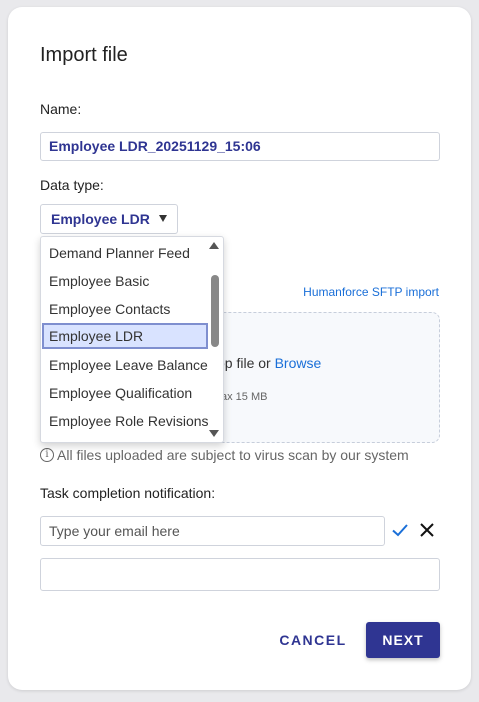  I want to click on dropdown-item-demand-planner-feed: Demand Planner Feed, so click(125, 253).